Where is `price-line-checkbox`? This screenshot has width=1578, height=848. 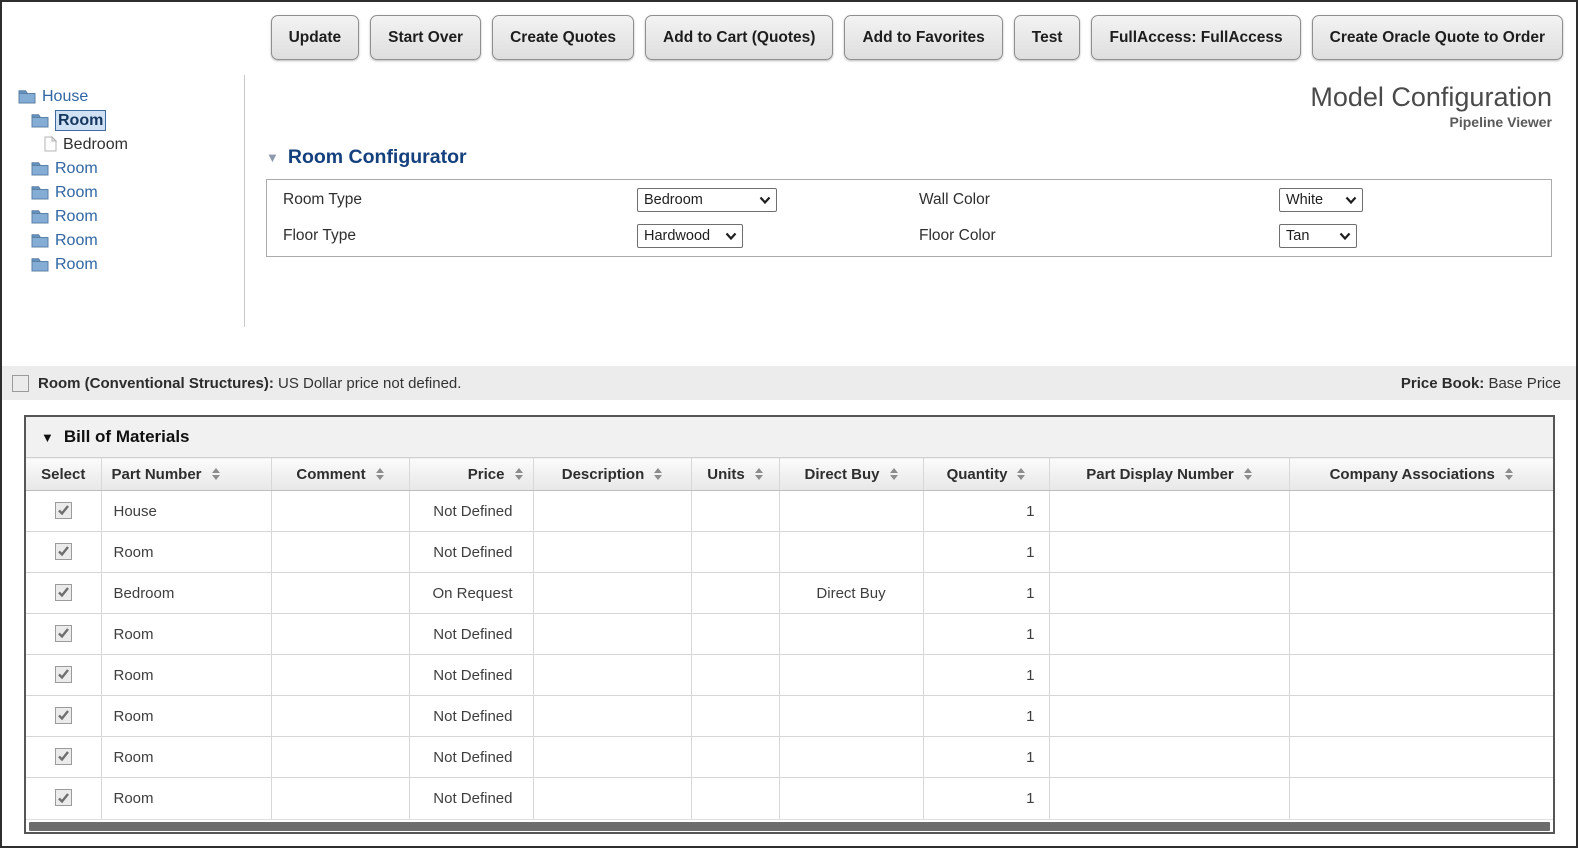
price-line-checkbox is located at coordinates (20, 383).